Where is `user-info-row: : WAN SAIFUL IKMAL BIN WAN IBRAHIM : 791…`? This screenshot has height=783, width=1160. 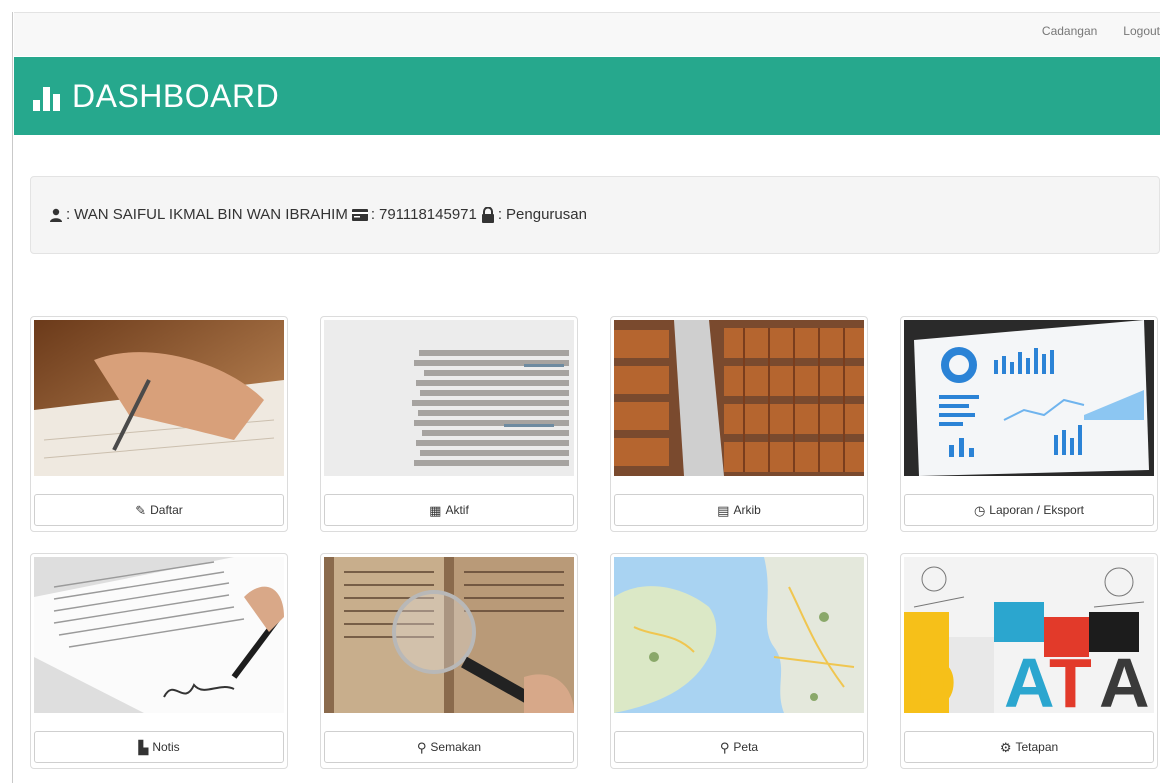 user-info-row: : WAN SAIFUL IKMAL BIN WAN IBRAHIM : 791… is located at coordinates (318, 214).